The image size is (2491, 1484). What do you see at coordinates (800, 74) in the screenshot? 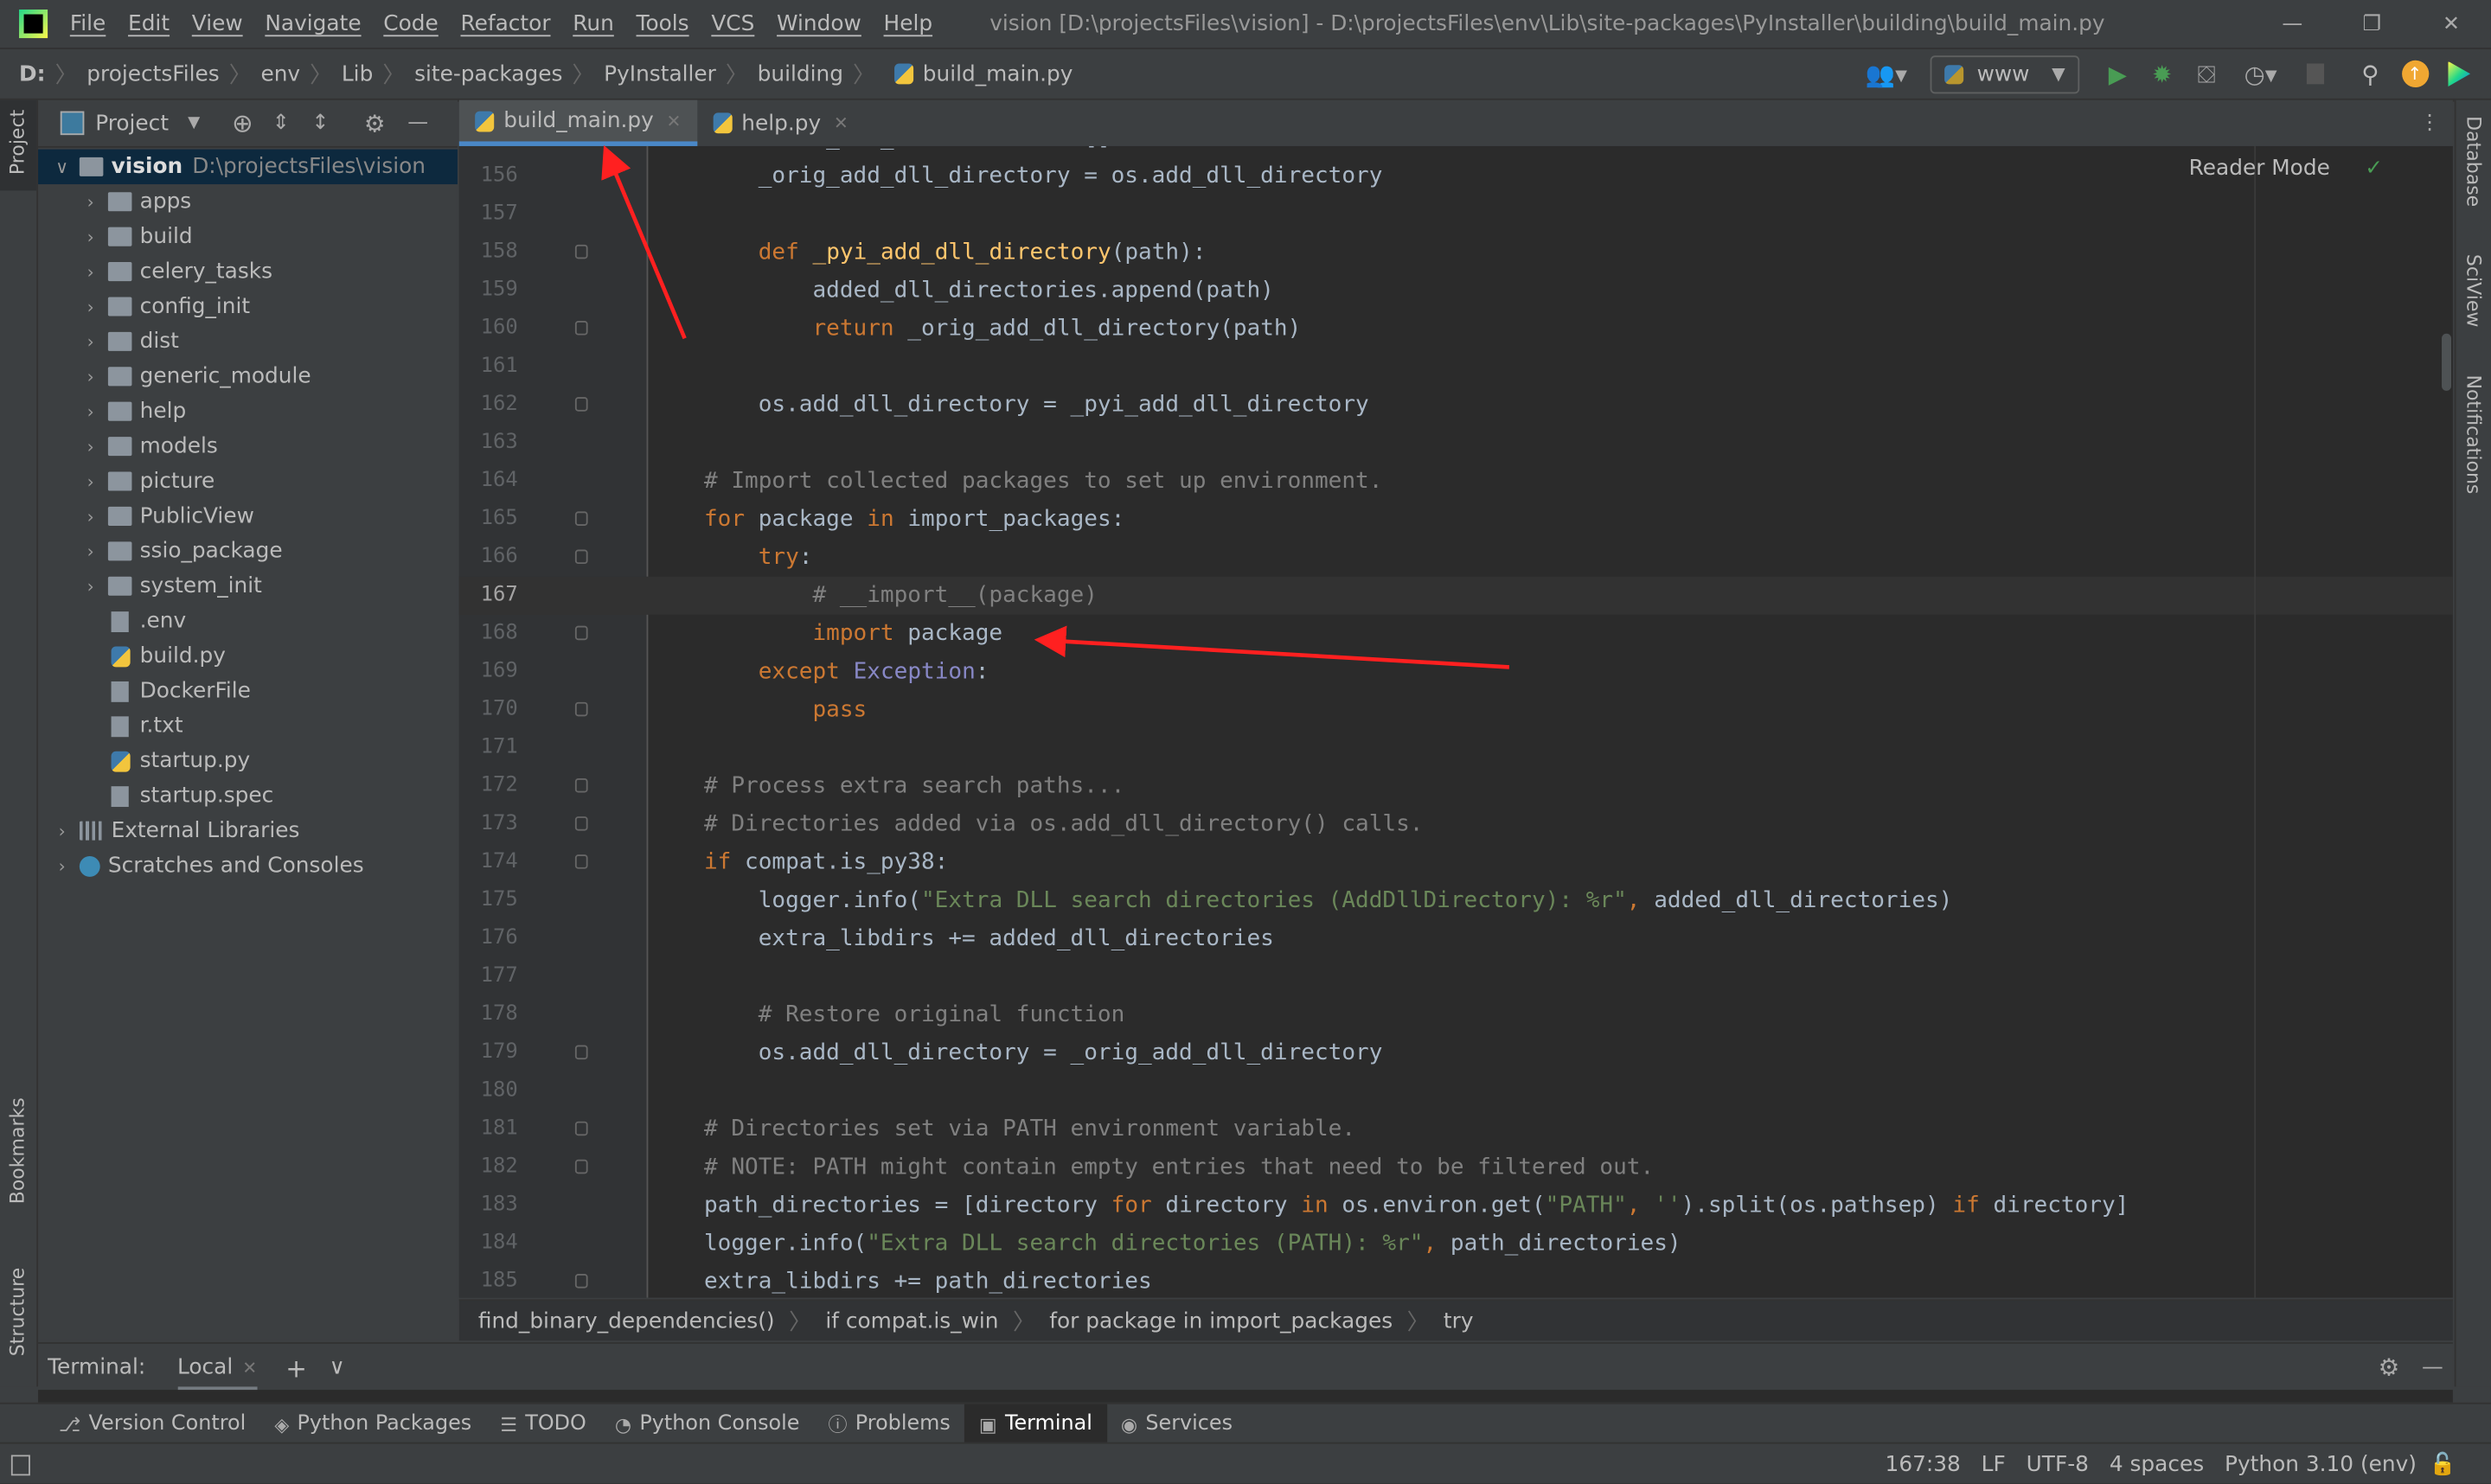
I see `breadcrumb-item: building` at bounding box center [800, 74].